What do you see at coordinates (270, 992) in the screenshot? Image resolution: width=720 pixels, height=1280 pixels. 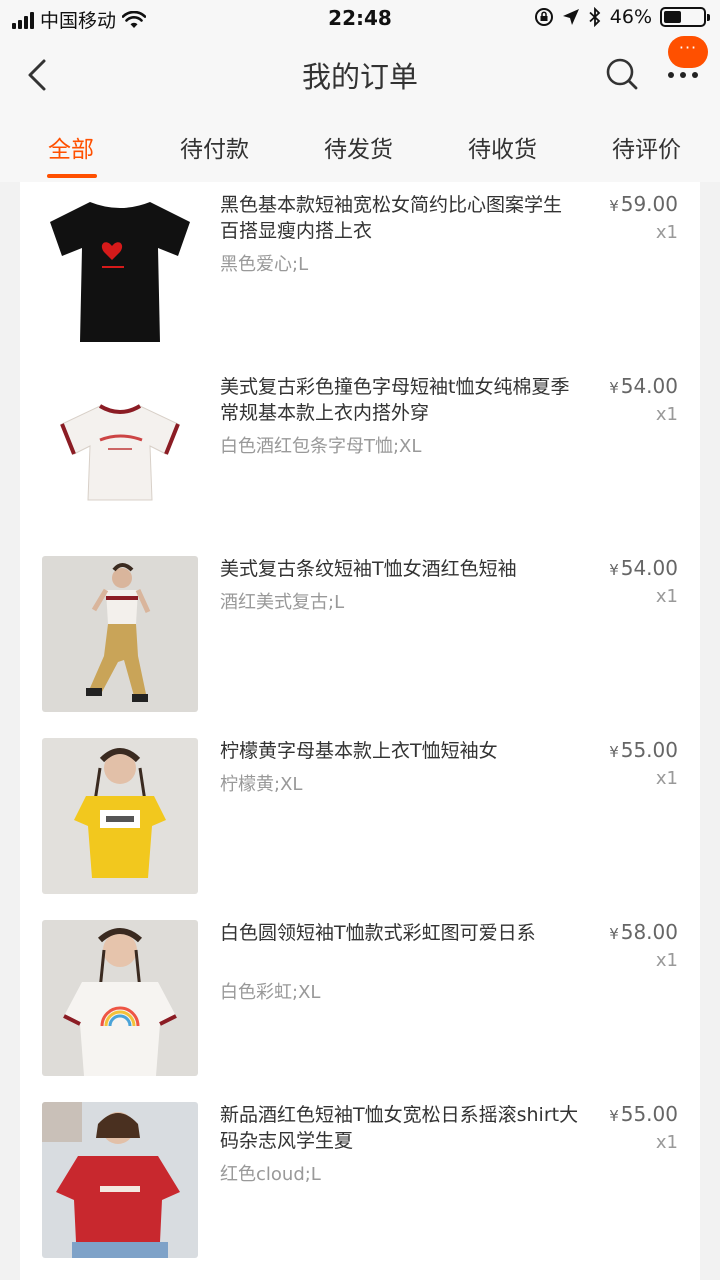 I see `item-sku: 白色彩虹;XL` at bounding box center [270, 992].